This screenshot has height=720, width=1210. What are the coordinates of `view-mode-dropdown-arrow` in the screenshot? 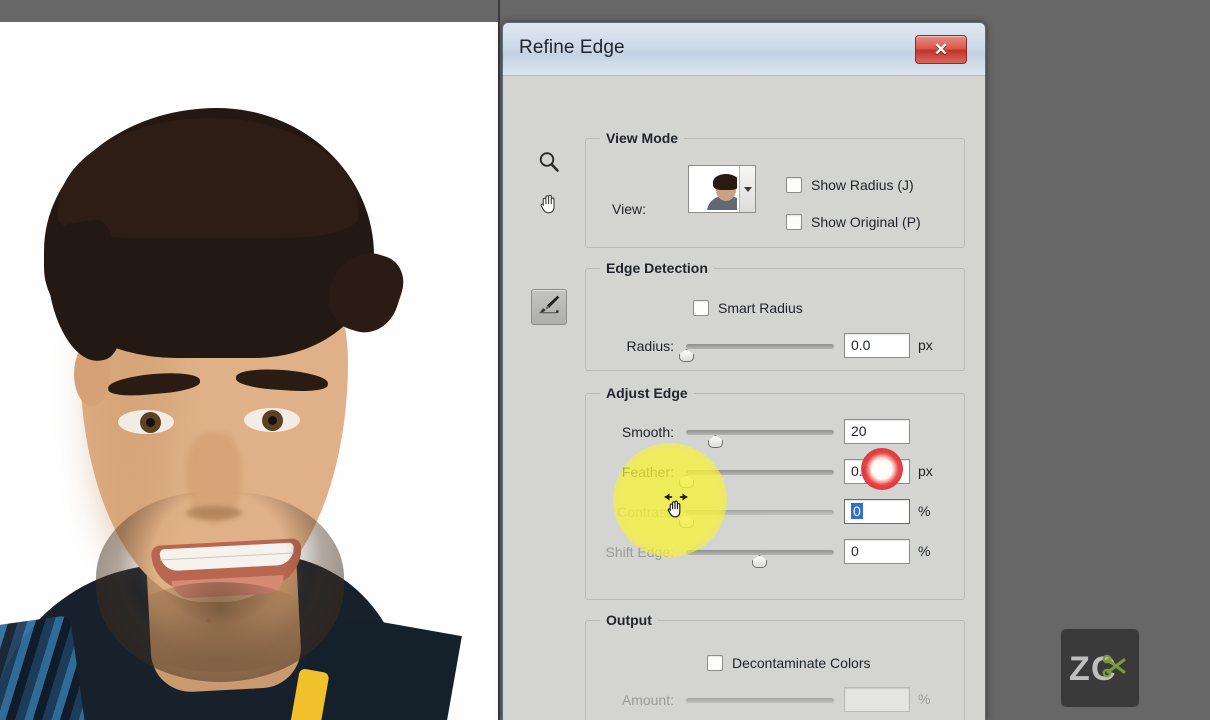 It's located at (747, 189).